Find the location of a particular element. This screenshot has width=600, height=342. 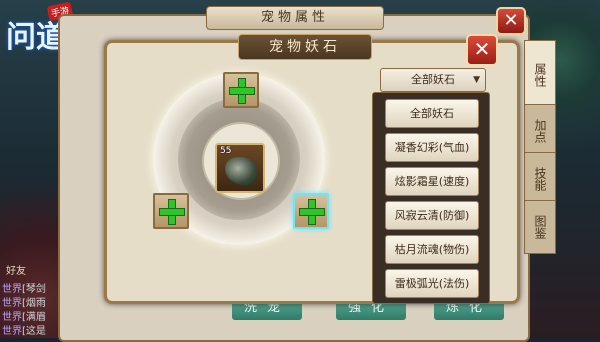

inner-panel-title: 宠物妖石 is located at coordinates (305, 47).